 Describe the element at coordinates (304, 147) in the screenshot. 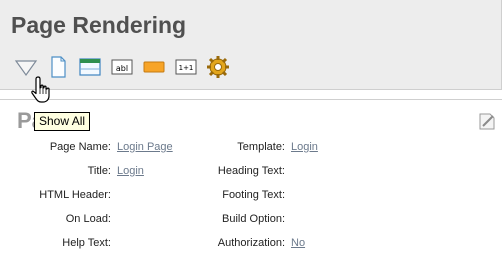

I see `template-link: Login` at that location.